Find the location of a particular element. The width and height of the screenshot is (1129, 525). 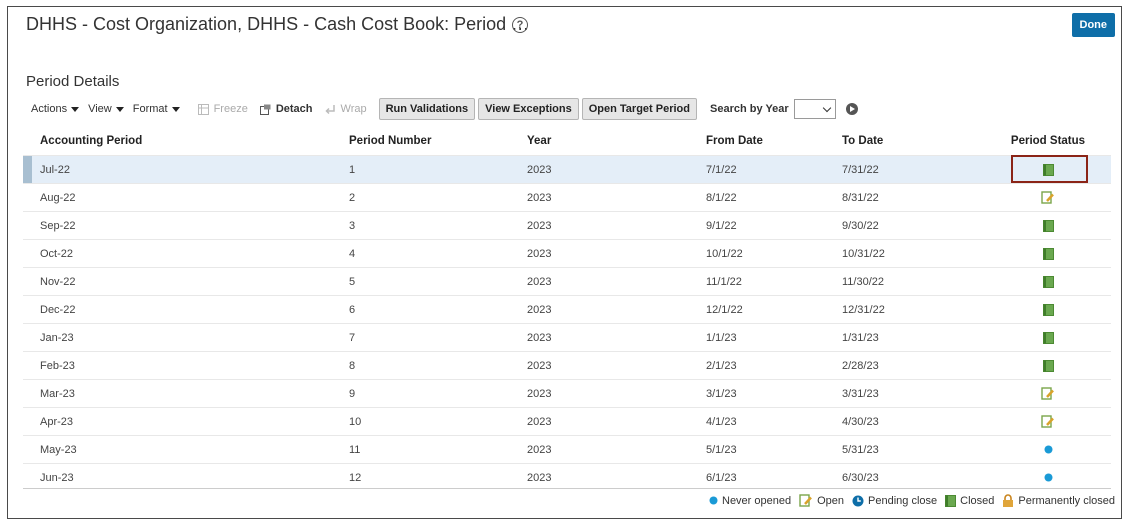

detach-button: Detach is located at coordinates (286, 109).